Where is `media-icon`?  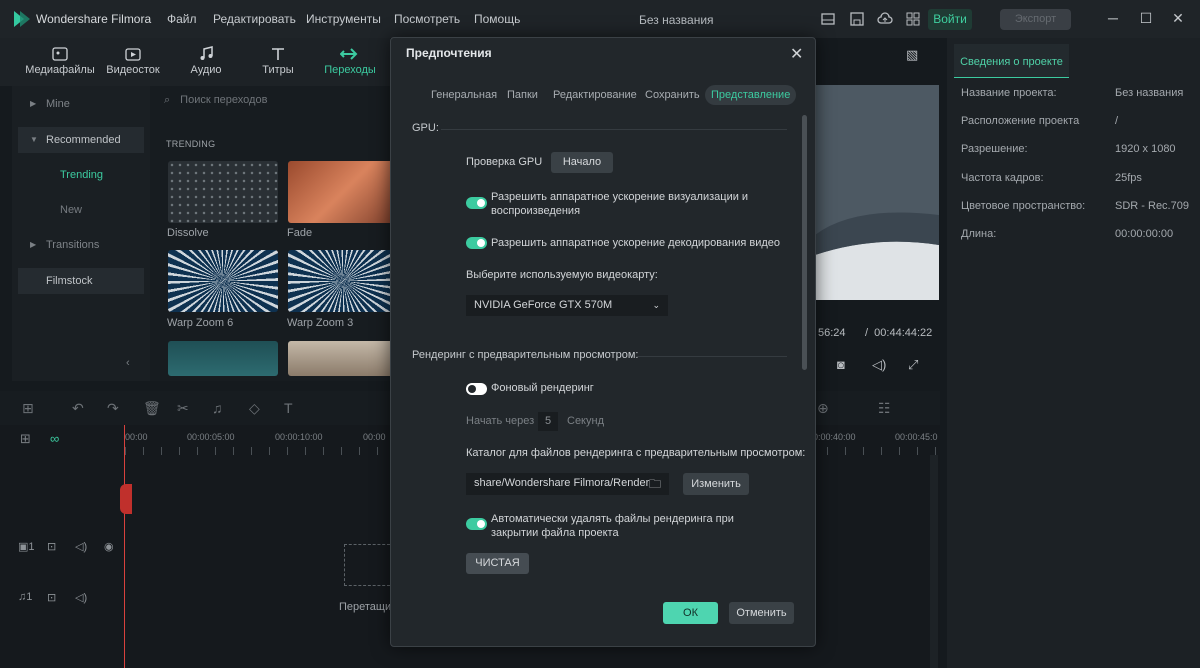 media-icon is located at coordinates (60, 50).